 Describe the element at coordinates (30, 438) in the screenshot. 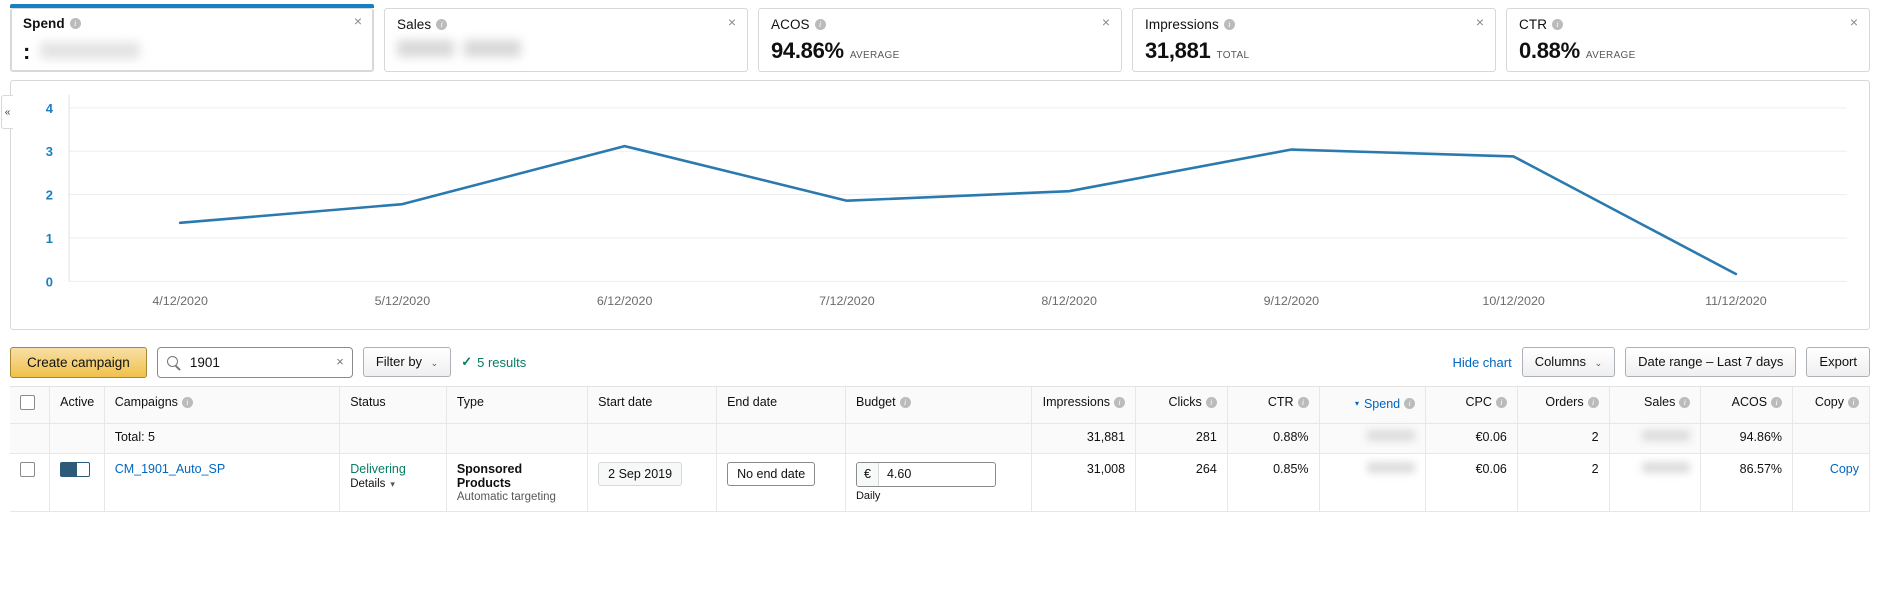

I see `total-select-cell` at that location.